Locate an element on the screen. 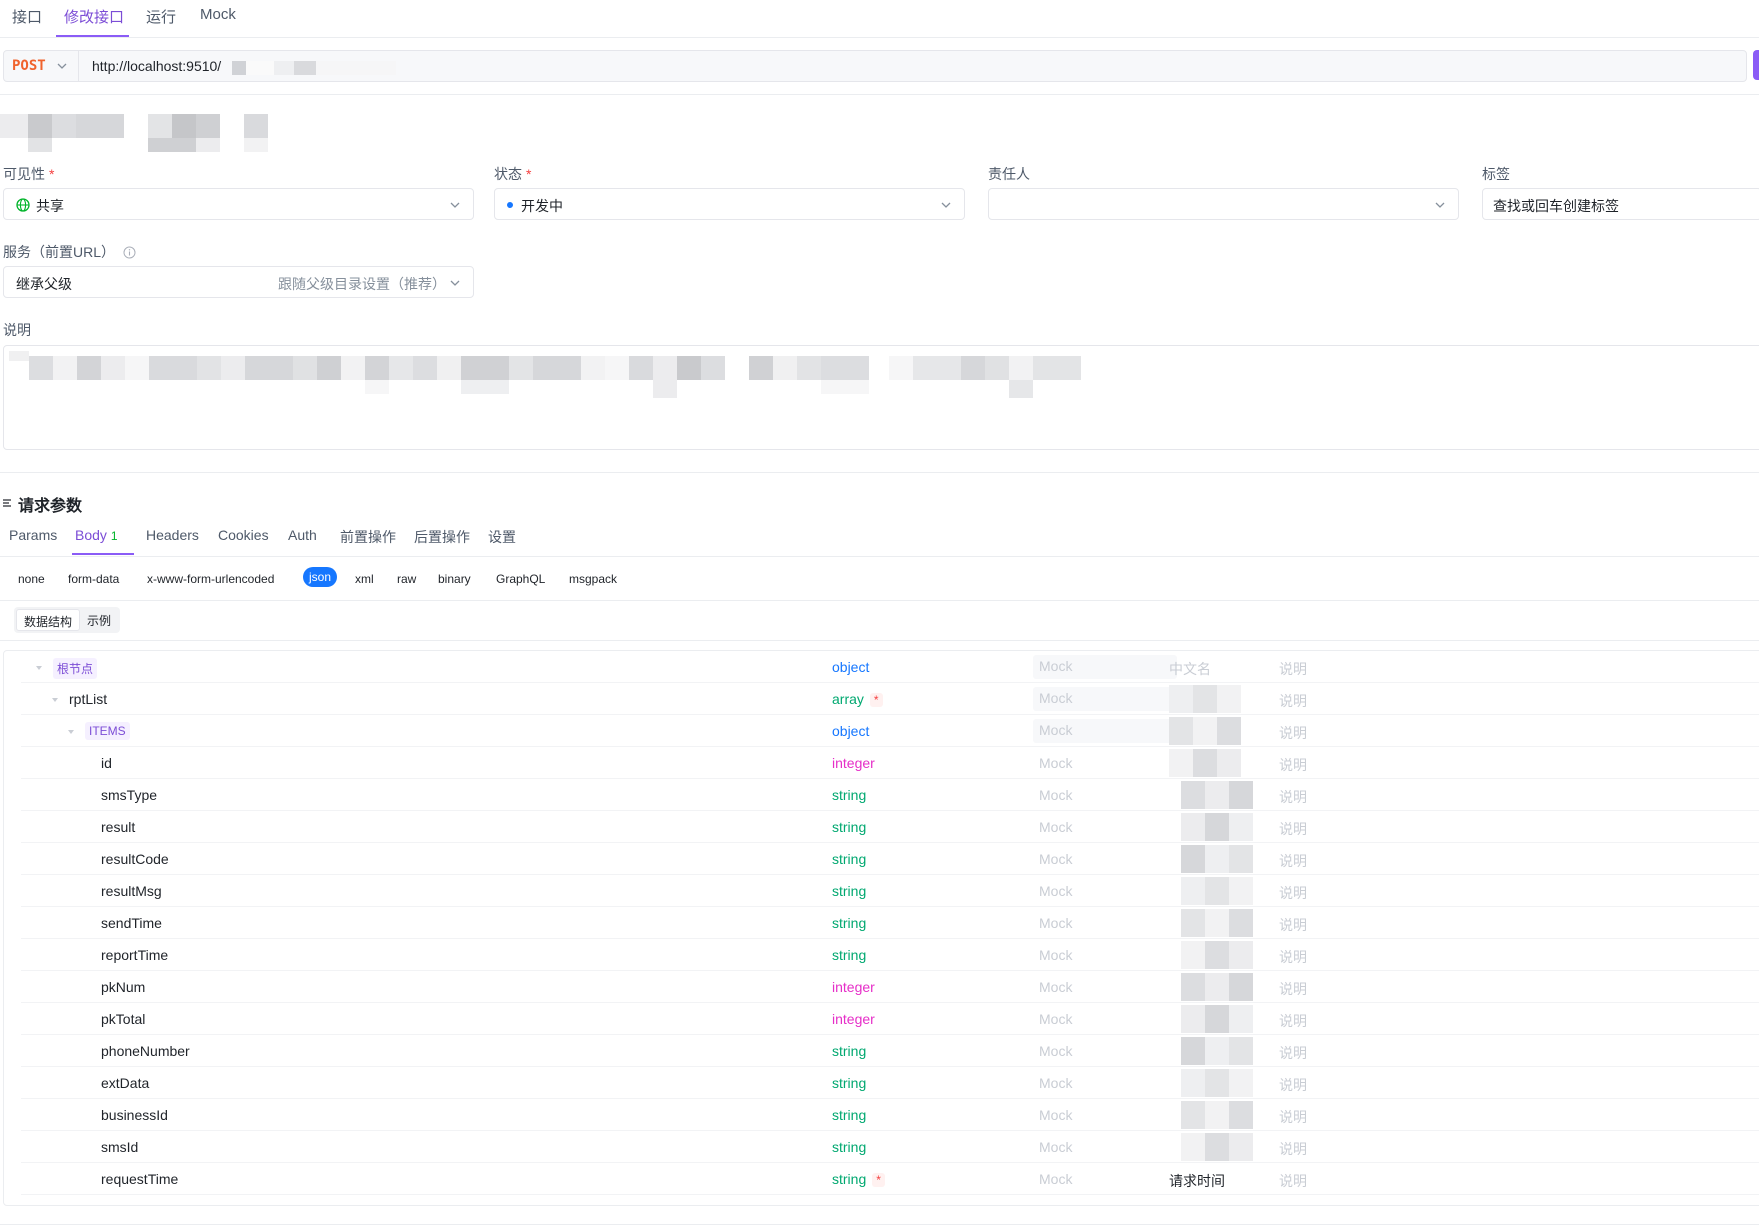 This screenshot has height=1232, width=1759. body-type-urlencoded: x-www-form-urlencoded is located at coordinates (210, 579).